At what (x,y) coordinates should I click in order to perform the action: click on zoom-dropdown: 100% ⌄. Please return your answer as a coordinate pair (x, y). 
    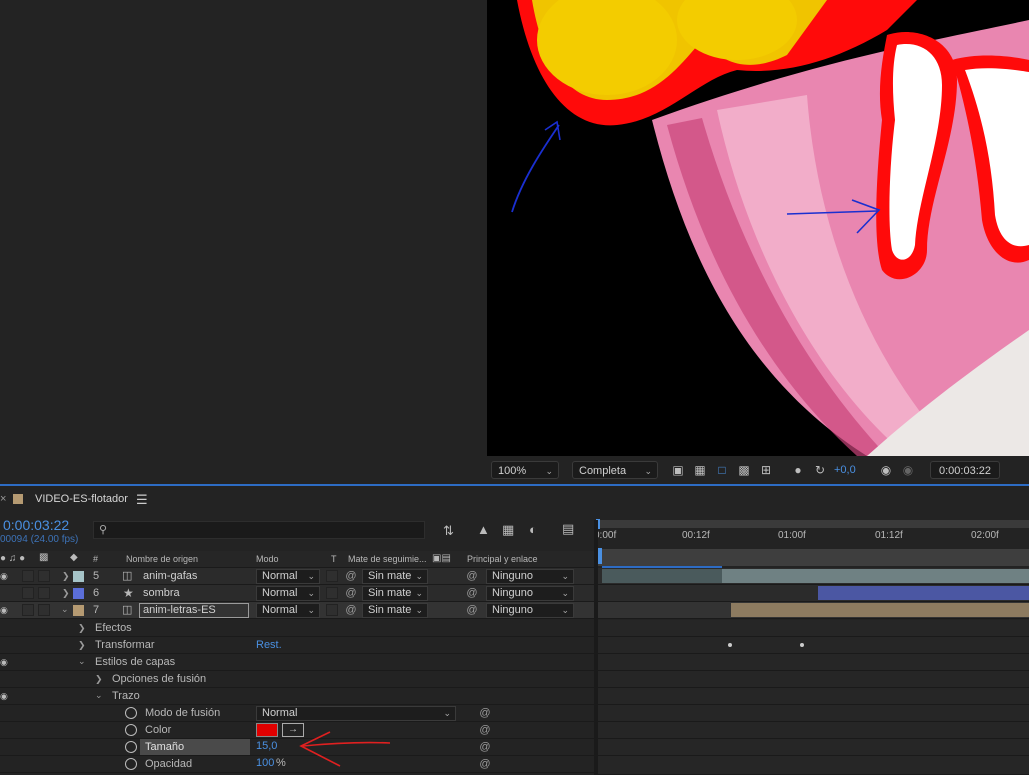
    Looking at the image, I should click on (525, 470).